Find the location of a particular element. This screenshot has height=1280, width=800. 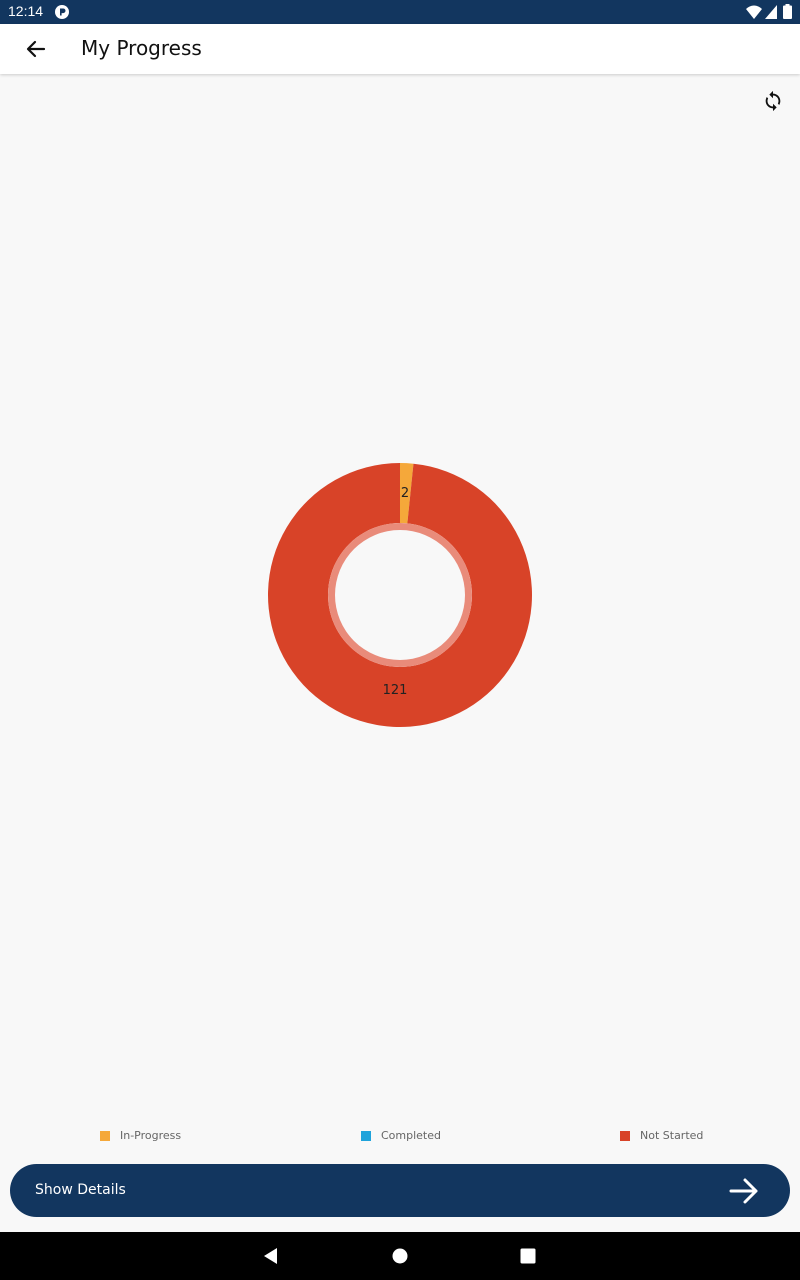

legend-label: Completed is located at coordinates (411, 1135).